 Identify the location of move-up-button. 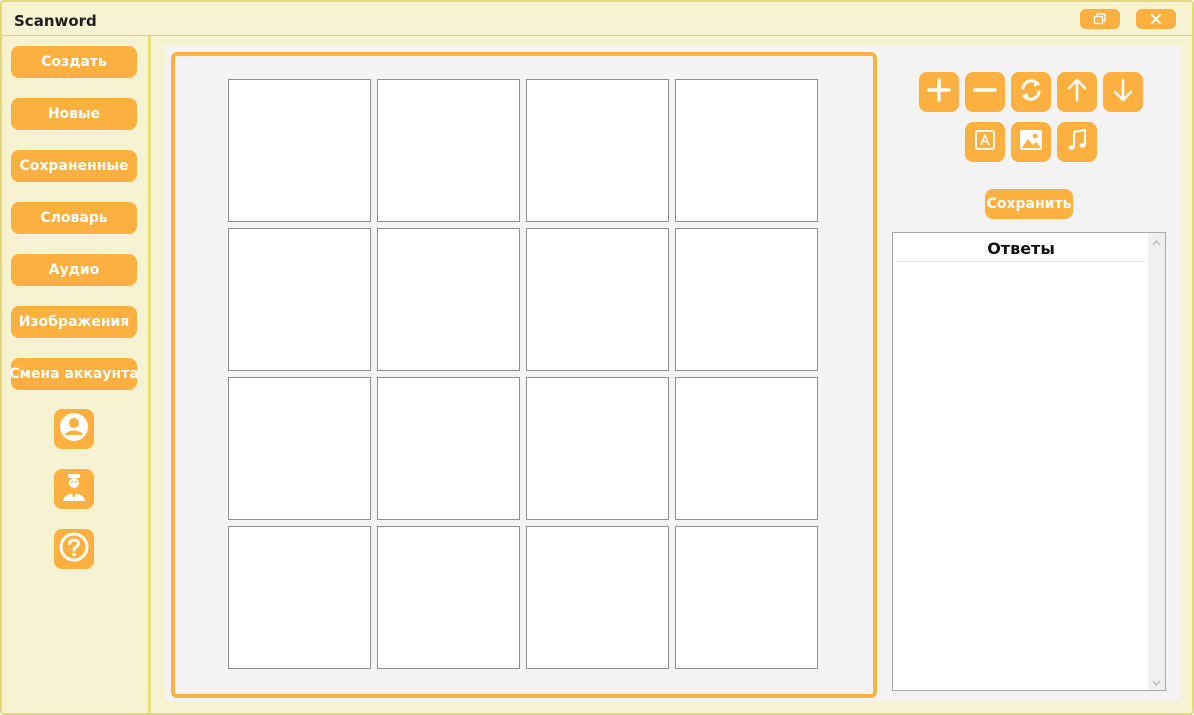
(1077, 92).